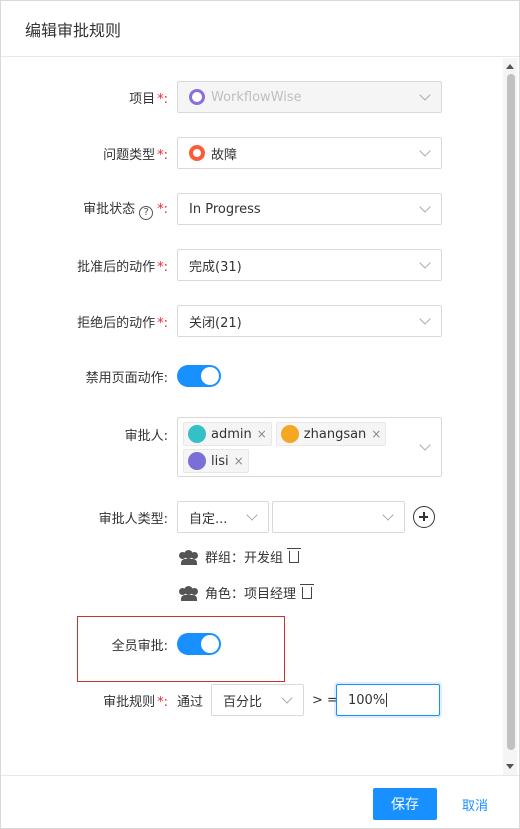  I want to click on fault-icon, so click(197, 153).